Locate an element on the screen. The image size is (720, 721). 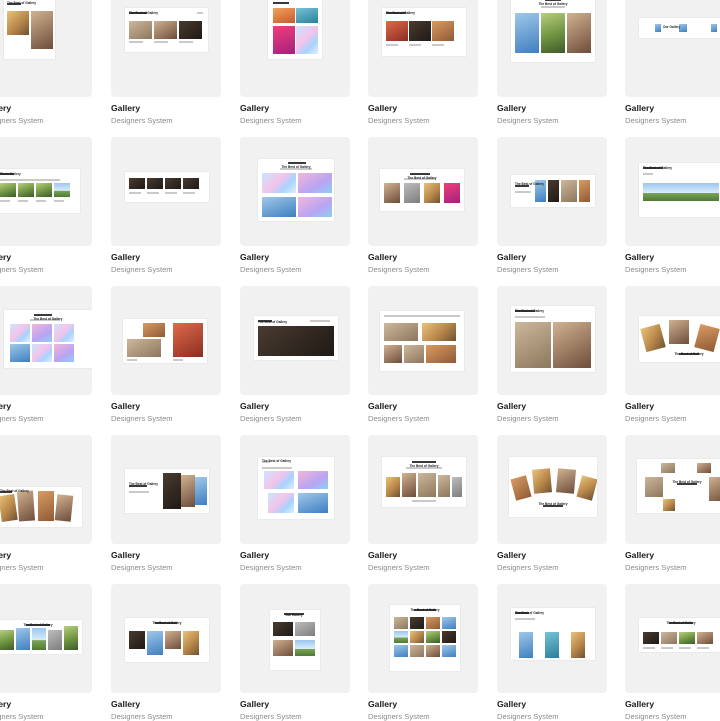
card-thumbnail: Photo Gallery is located at coordinates (46, 191).